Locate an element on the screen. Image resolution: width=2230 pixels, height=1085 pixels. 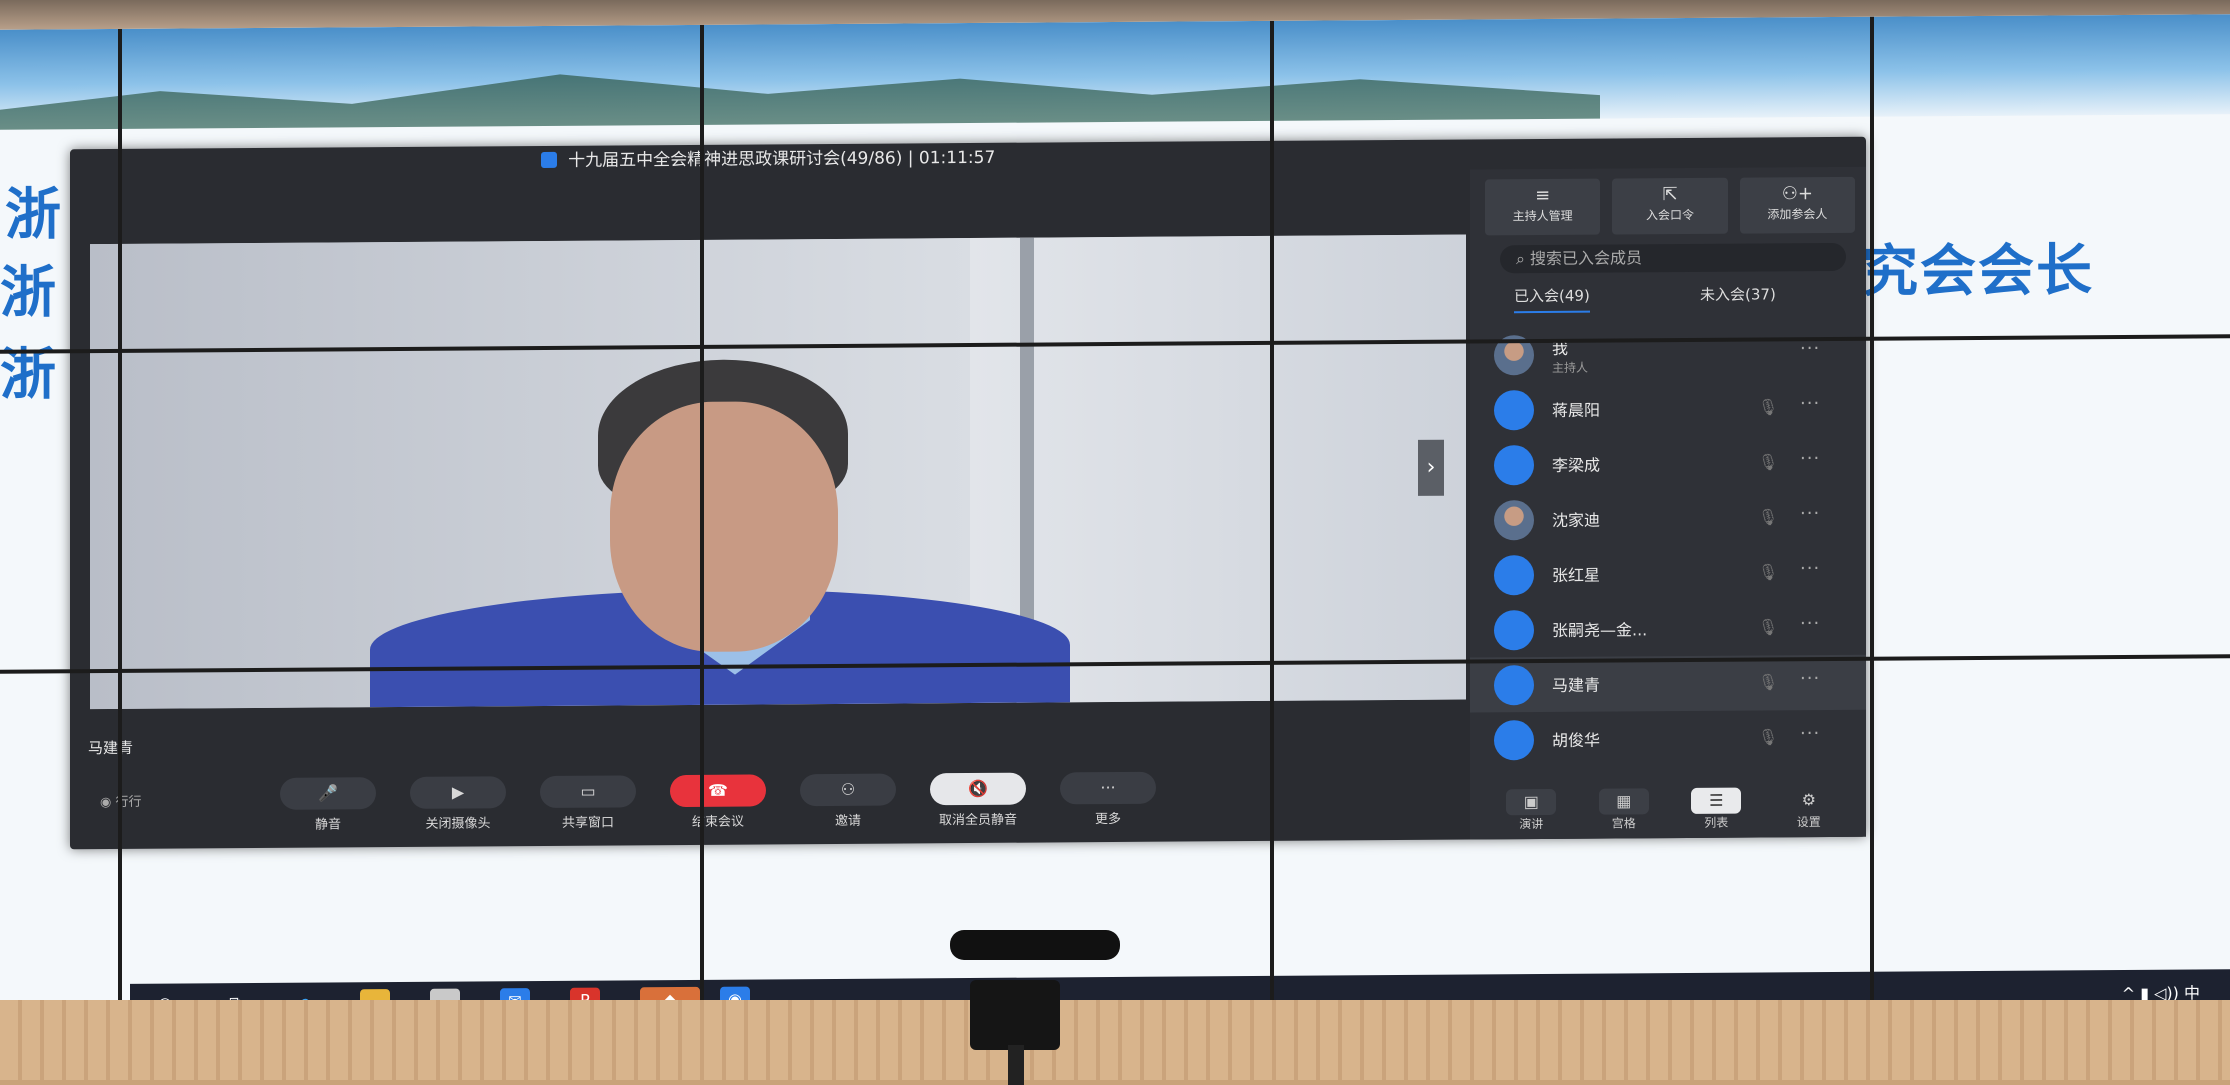
camera-off-button: ▶ 关闭摄像头 is located at coordinates (458, 804).